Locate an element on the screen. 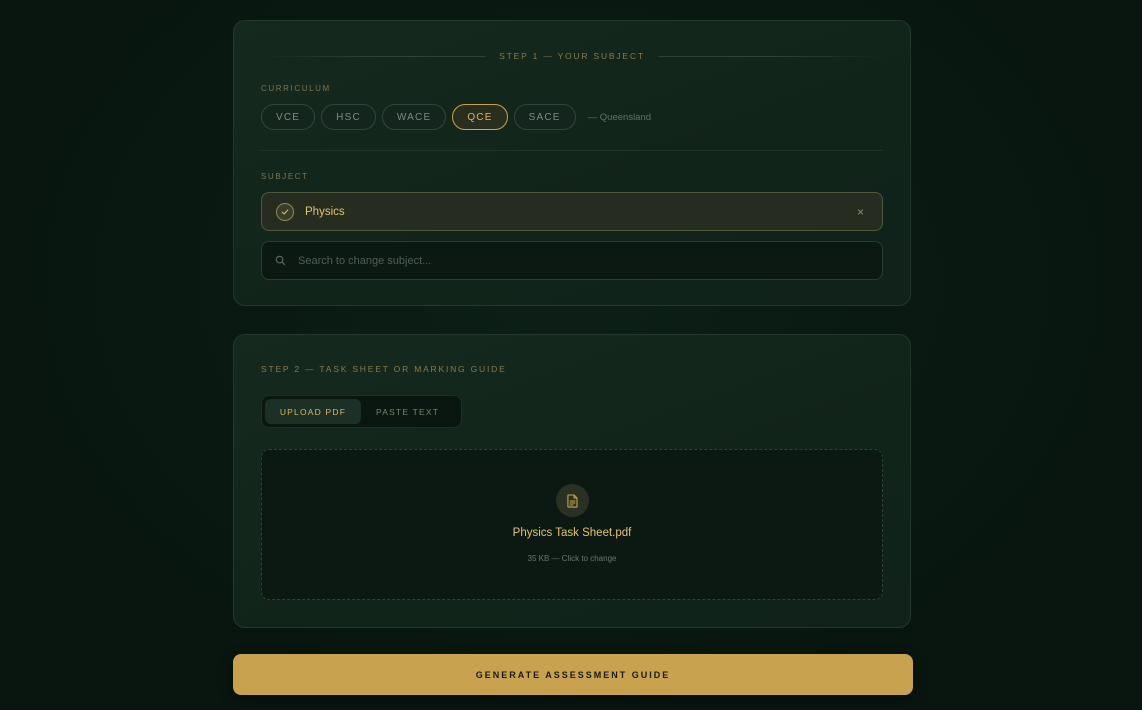 This screenshot has height=710, width=1142. uploaded-file-meta: 35 KB — Click to change is located at coordinates (572, 558).